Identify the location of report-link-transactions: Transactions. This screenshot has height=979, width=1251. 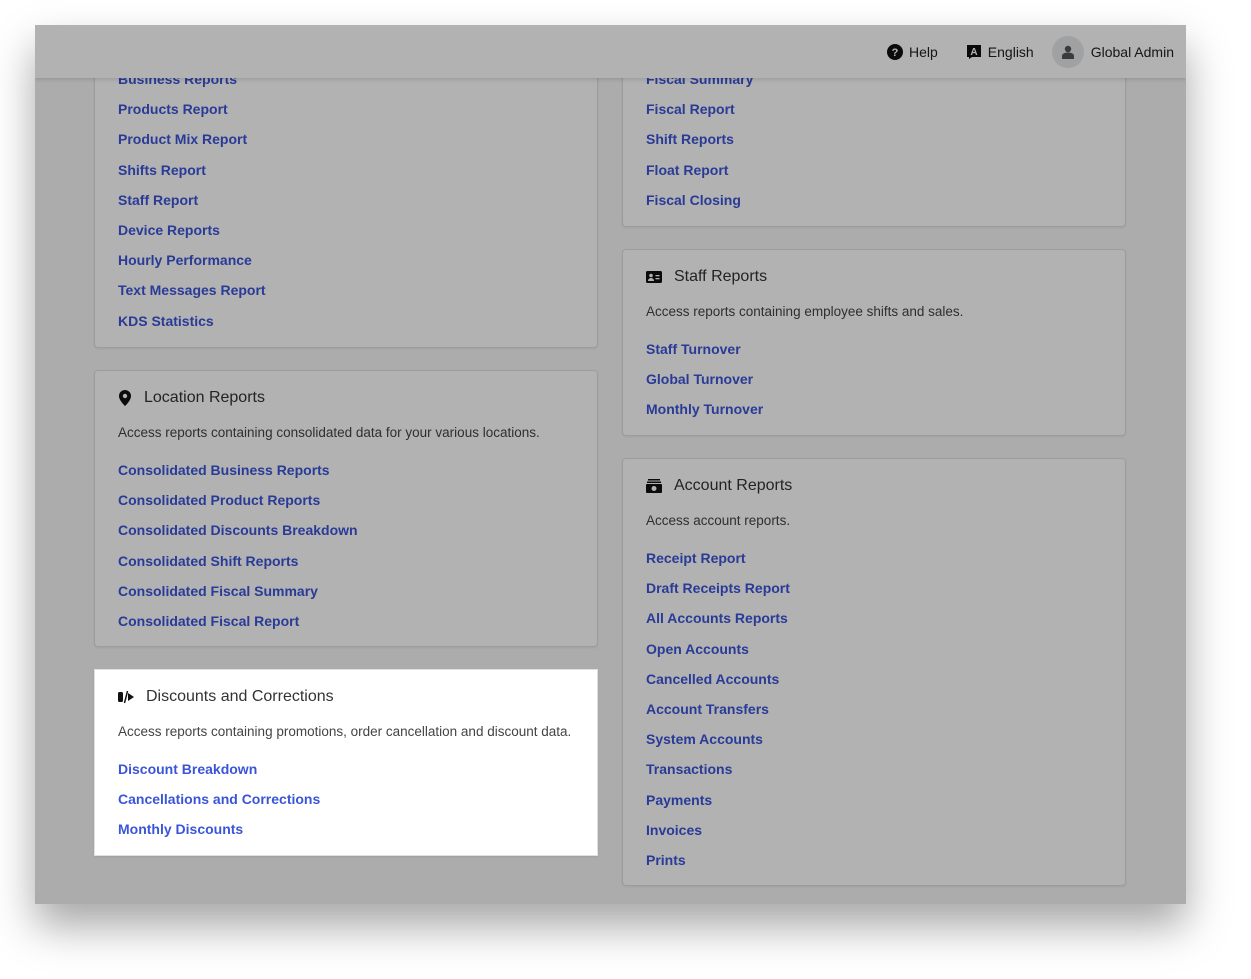
(874, 769).